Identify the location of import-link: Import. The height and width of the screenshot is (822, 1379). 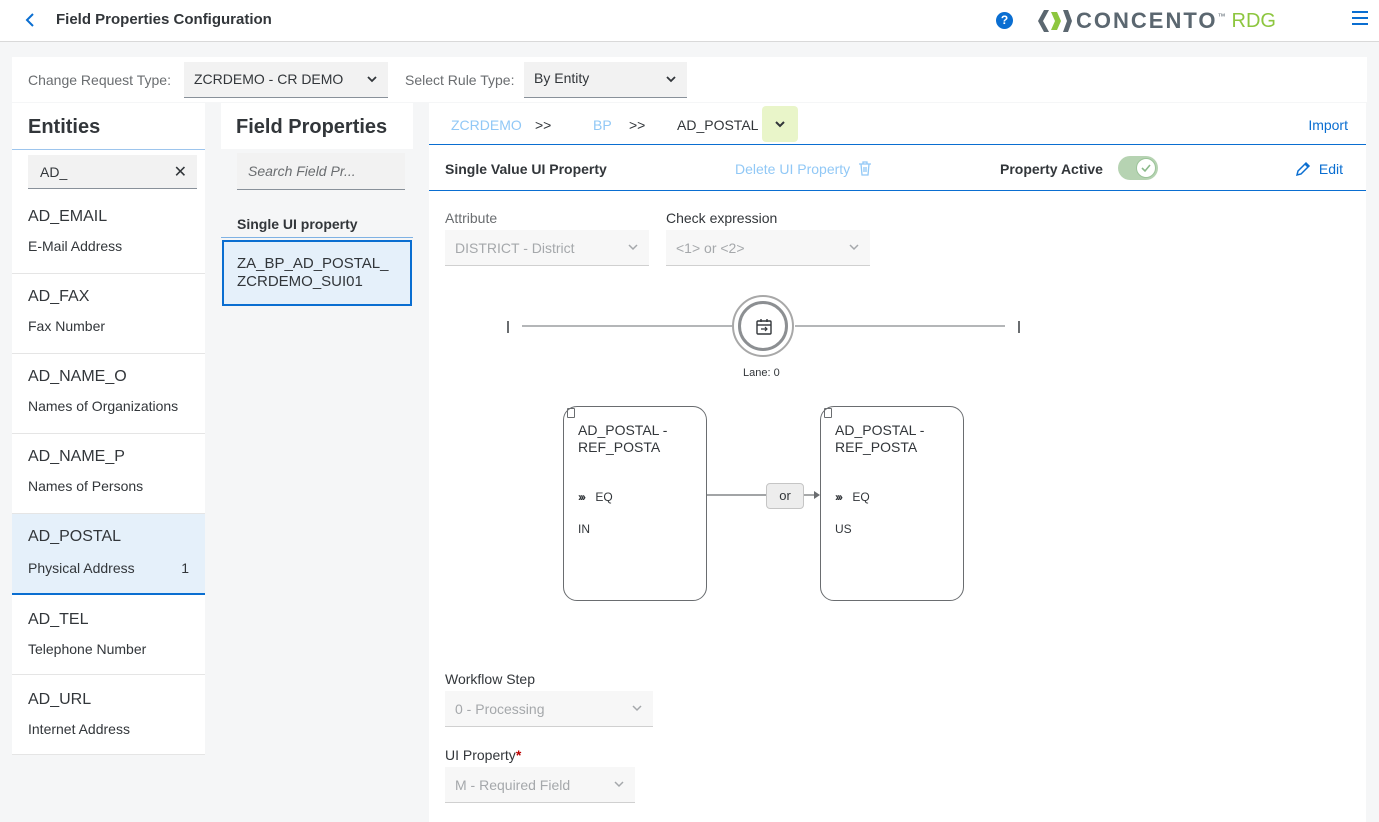
(1328, 125).